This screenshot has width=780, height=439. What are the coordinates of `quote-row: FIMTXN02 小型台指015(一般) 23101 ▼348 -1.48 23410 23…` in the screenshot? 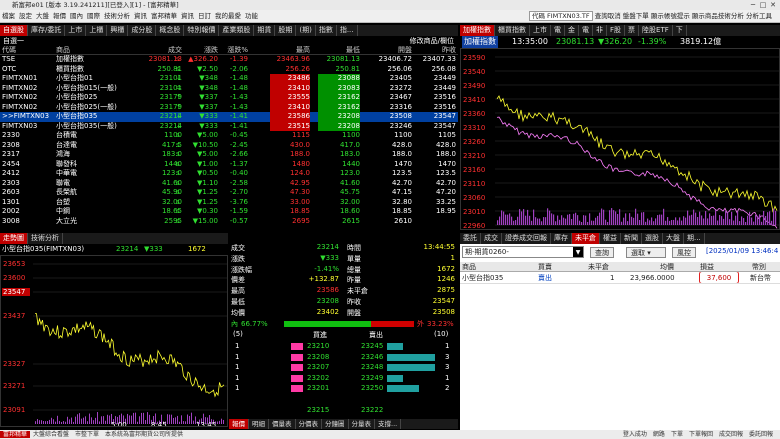 It's located at (229, 88).